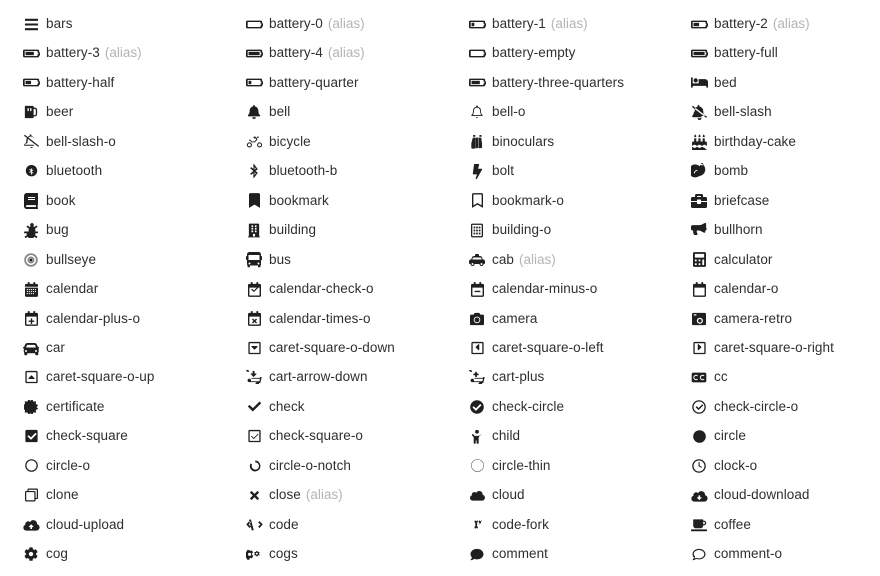 Image resolution: width=880 pixels, height=576 pixels. What do you see at coordinates (59, 23) in the screenshot?
I see `icon-name-label: bars` at bounding box center [59, 23].